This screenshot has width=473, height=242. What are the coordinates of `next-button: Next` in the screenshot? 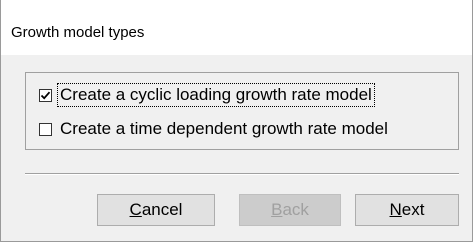 It's located at (407, 210).